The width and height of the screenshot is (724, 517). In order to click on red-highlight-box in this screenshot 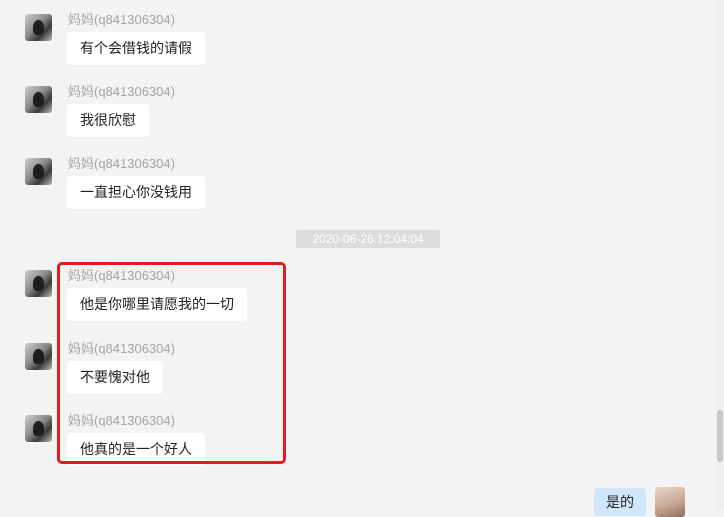, I will do `click(171, 363)`.